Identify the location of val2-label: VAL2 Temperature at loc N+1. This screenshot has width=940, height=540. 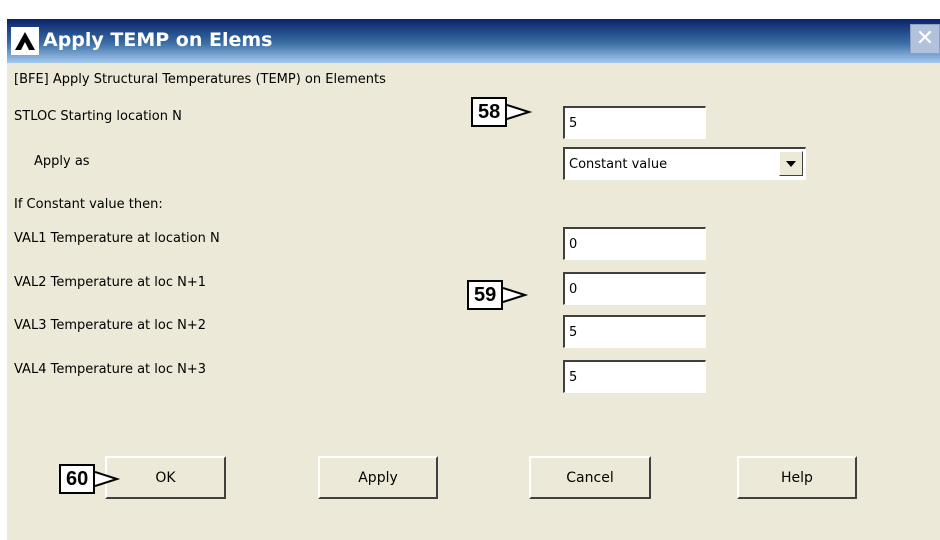
(110, 282).